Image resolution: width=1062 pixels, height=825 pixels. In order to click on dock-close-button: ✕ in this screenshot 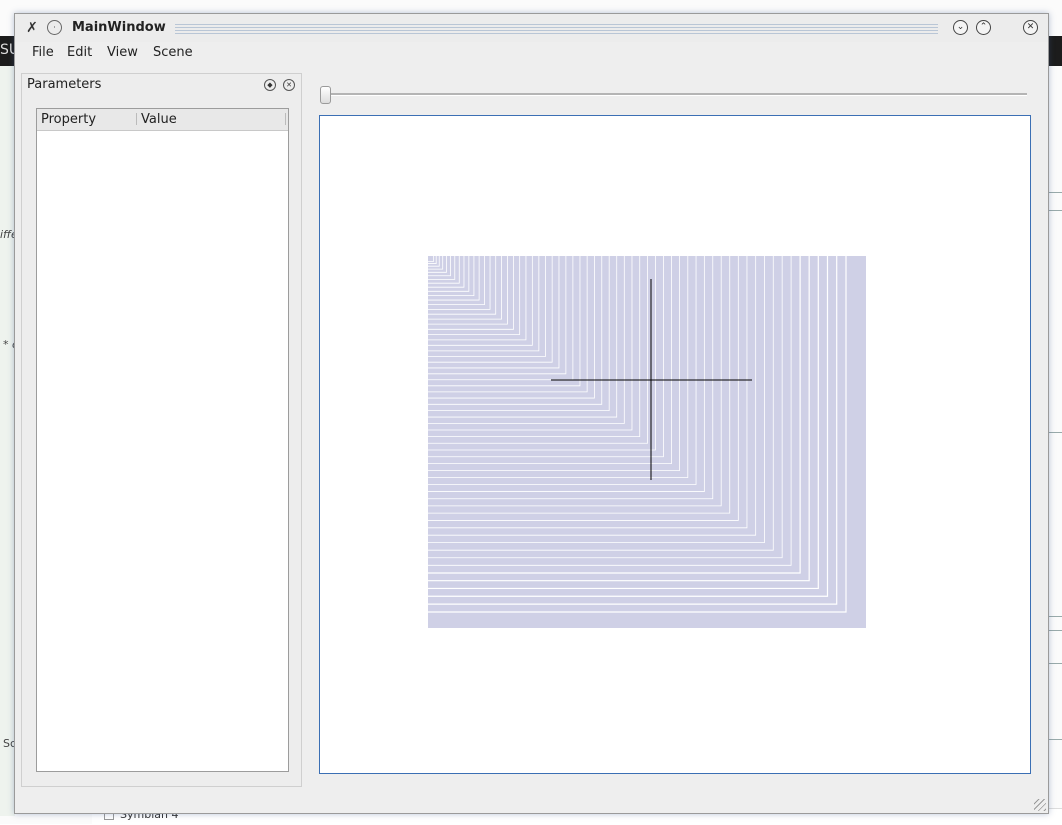, I will do `click(289, 85)`.